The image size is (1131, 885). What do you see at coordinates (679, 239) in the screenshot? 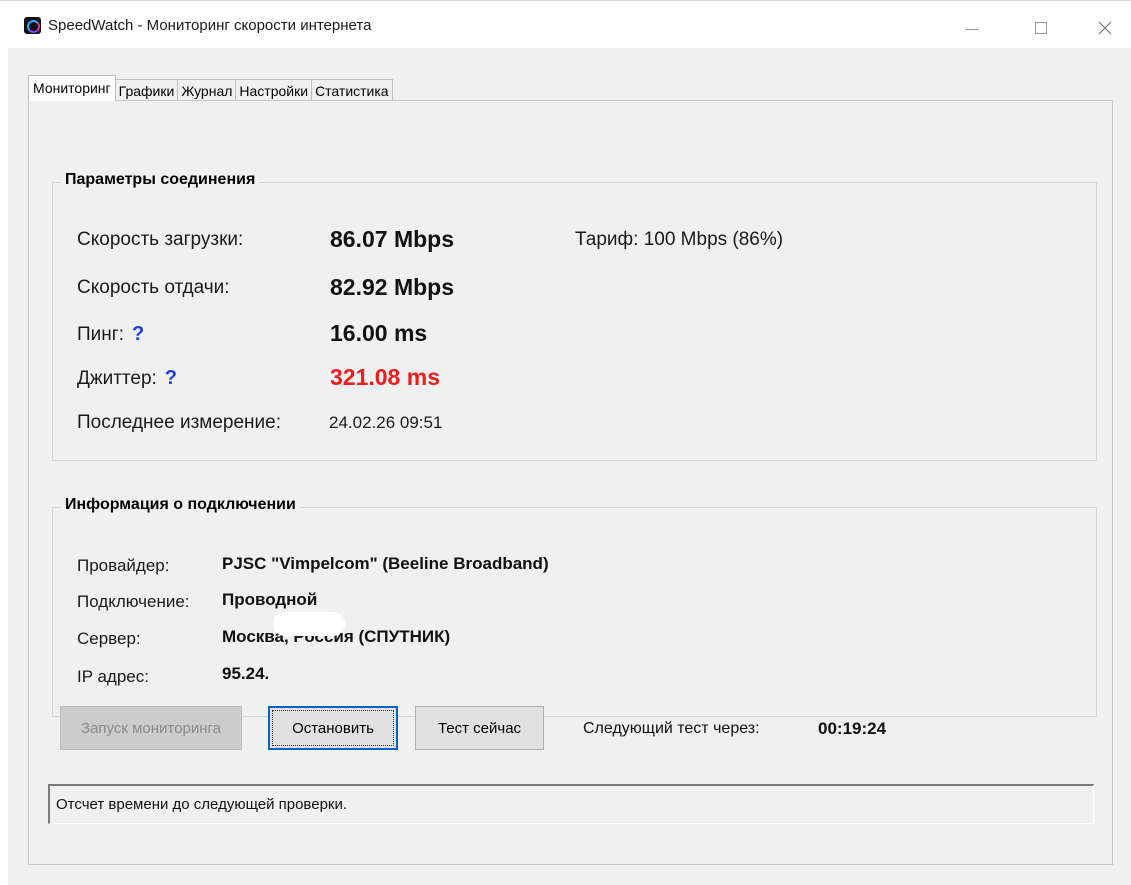
I see `tariff-text: Тариф: 100 Mbps (86%)` at bounding box center [679, 239].